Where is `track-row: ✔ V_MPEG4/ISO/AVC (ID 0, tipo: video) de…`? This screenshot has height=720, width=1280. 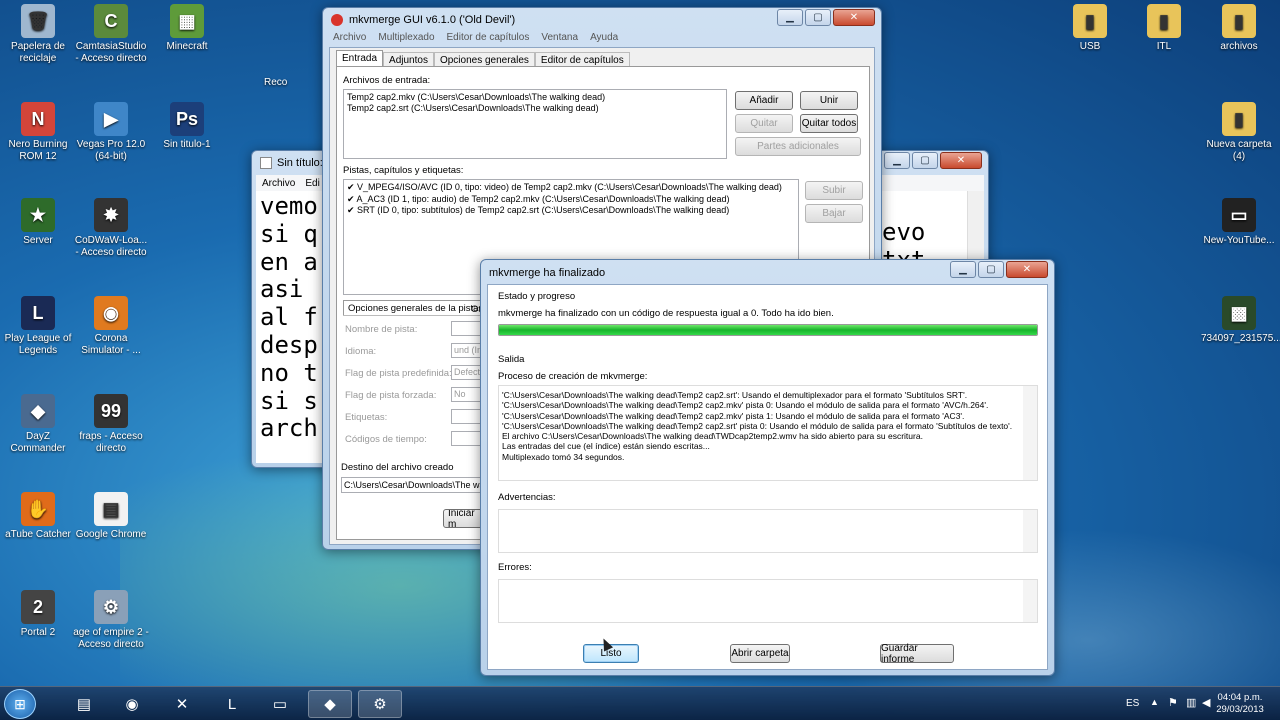 track-row: ✔ V_MPEG4/ISO/AVC (ID 0, tipo: video) de… is located at coordinates (571, 188).